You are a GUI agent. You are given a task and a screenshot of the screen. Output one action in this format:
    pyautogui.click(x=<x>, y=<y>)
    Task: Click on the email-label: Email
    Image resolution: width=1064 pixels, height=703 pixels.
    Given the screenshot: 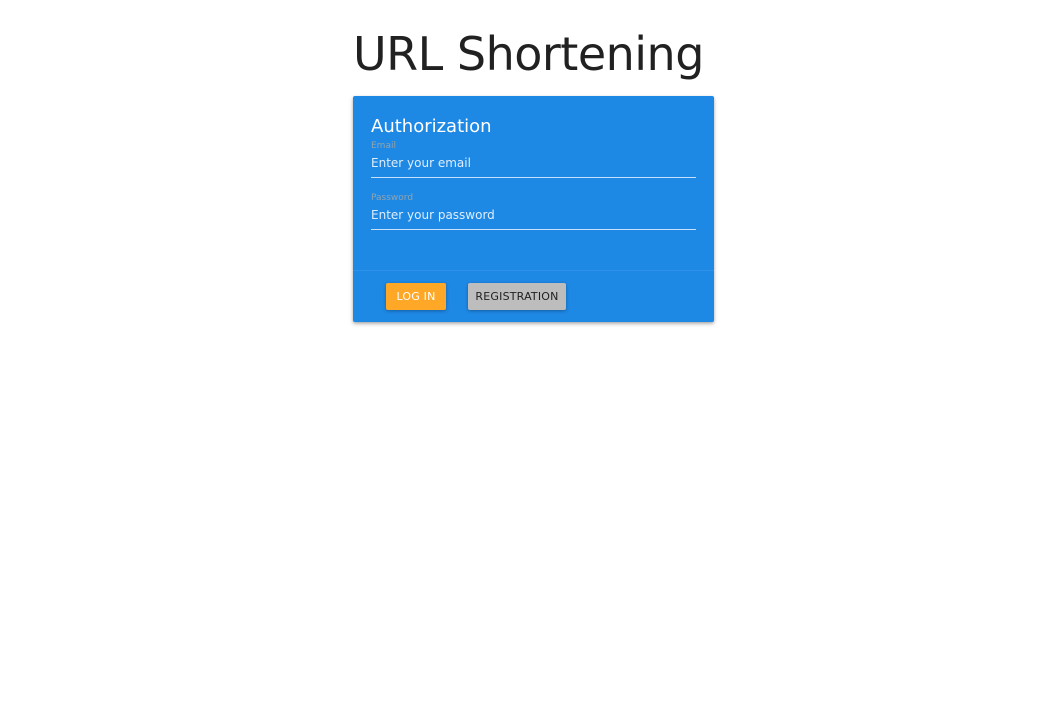 What is the action you would take?
    pyautogui.click(x=383, y=146)
    